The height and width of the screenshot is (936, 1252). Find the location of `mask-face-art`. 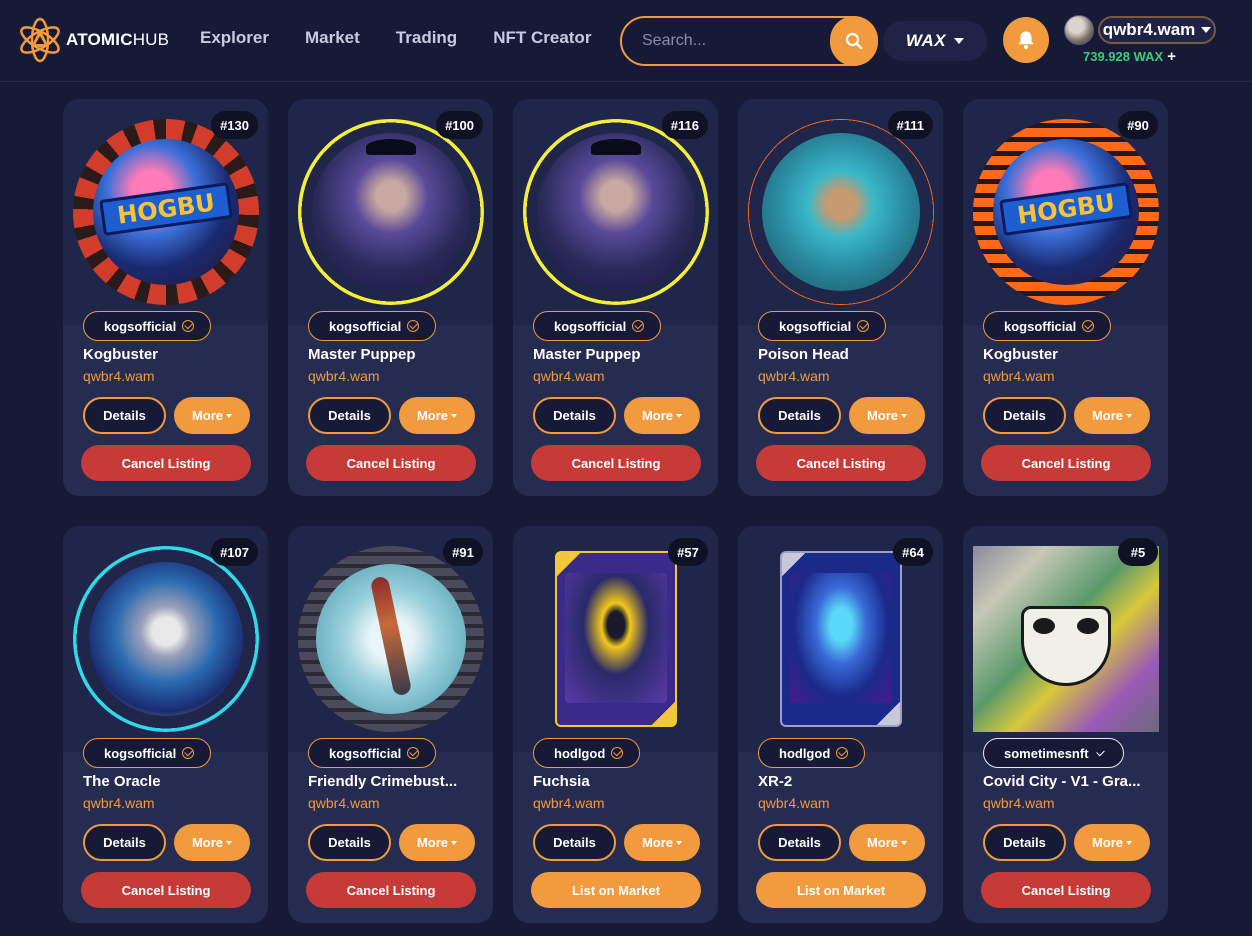

mask-face-art is located at coordinates (1066, 646).